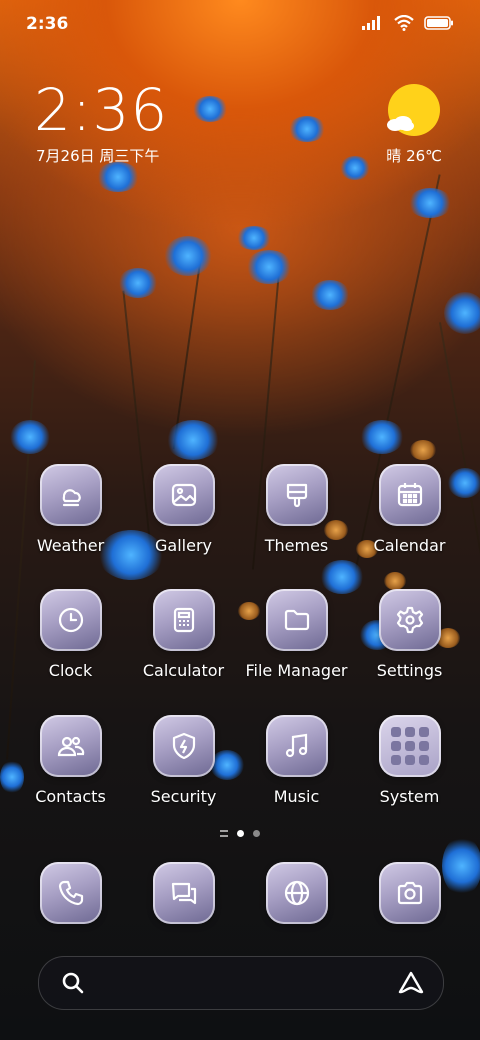 The image size is (480, 1040). Describe the element at coordinates (409, 796) in the screenshot. I see `app-label: System` at that location.